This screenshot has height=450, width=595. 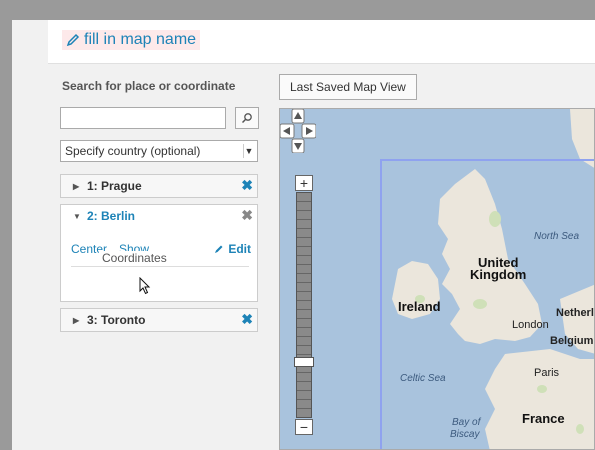 I want to click on map-label-netherlands: Netherl, so click(x=575, y=313).